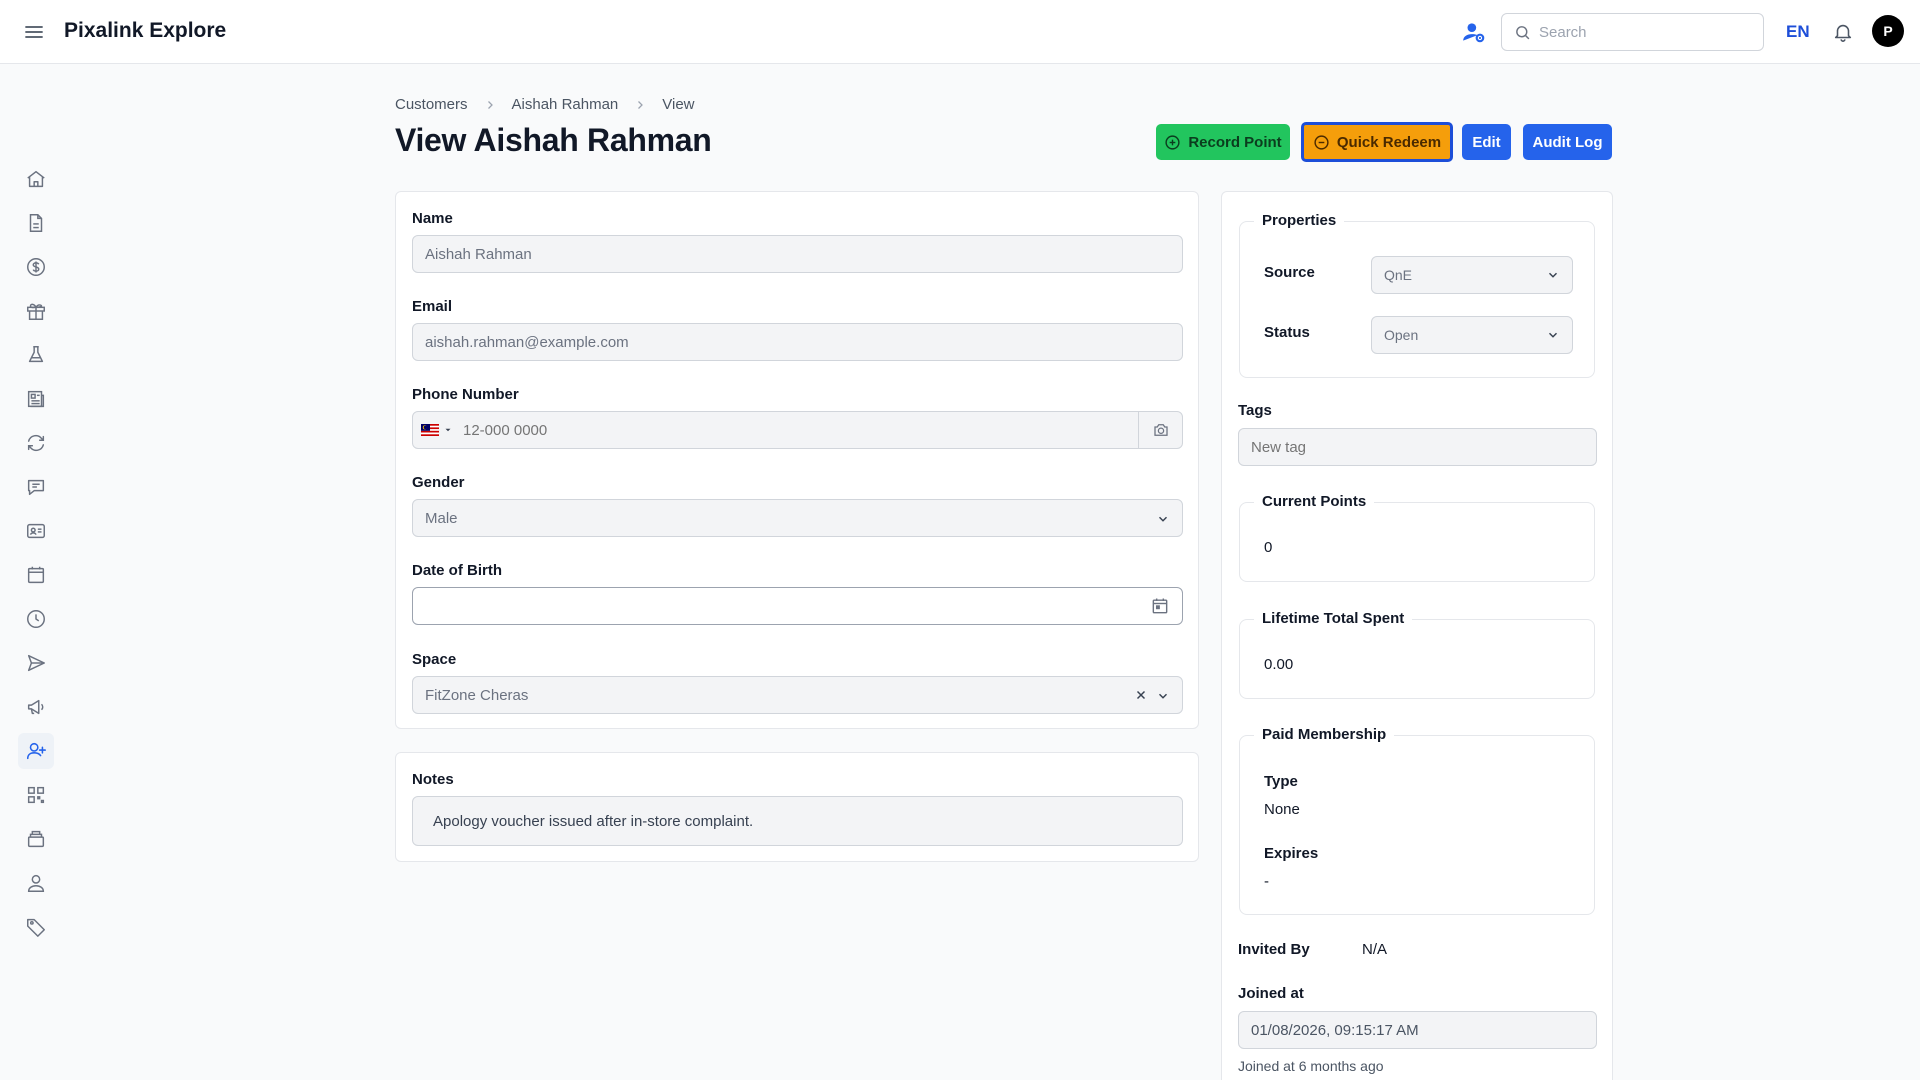  I want to click on current-points-legend: Current Points, so click(1314, 501).